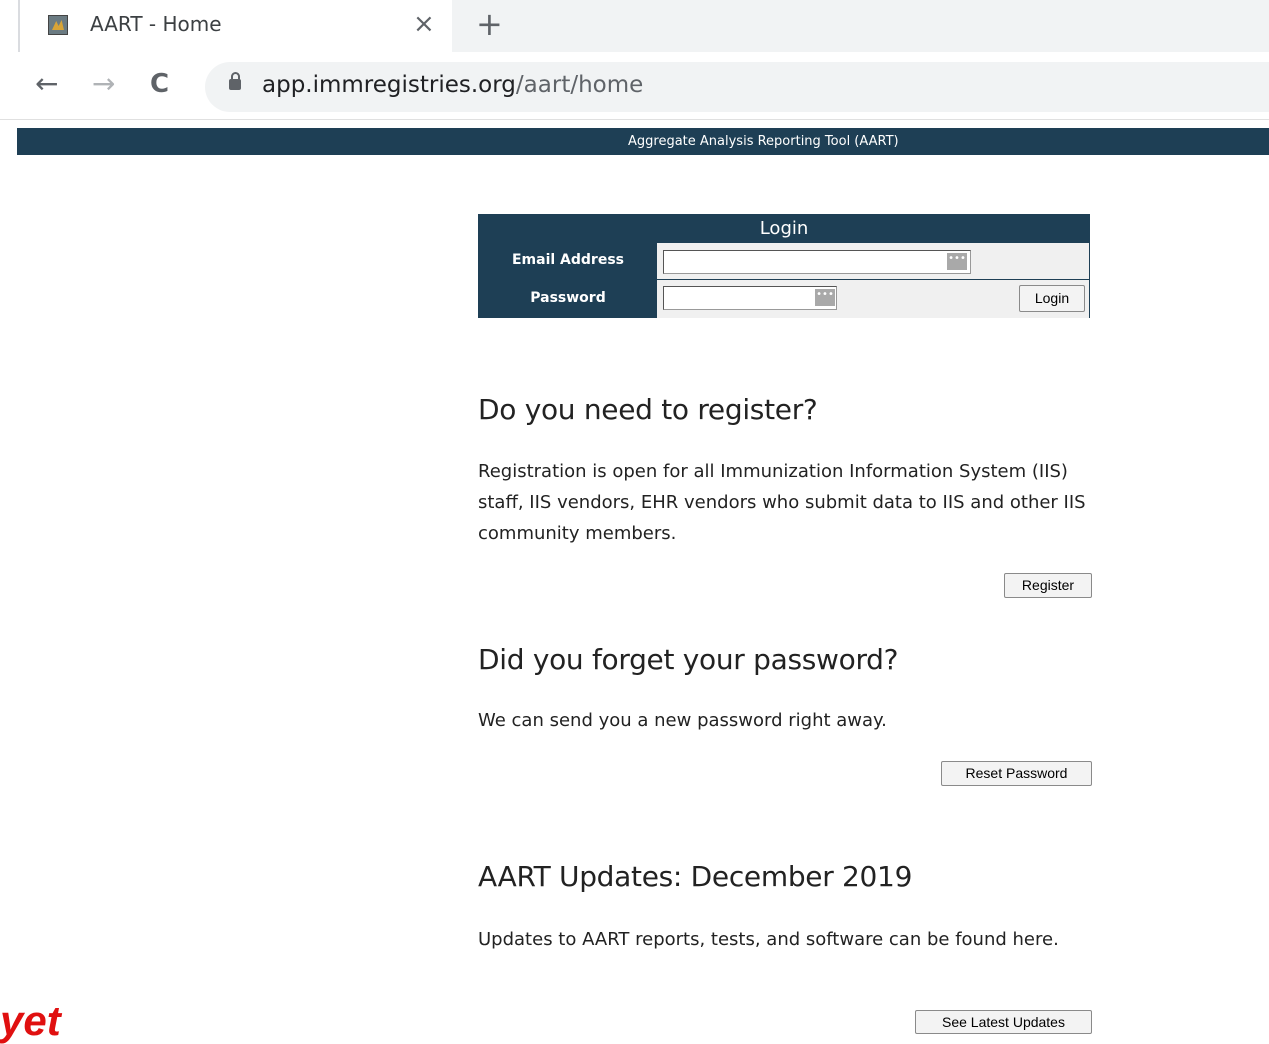 This screenshot has width=1269, height=1044. Describe the element at coordinates (750, 298) in the screenshot. I see `password-field` at that location.